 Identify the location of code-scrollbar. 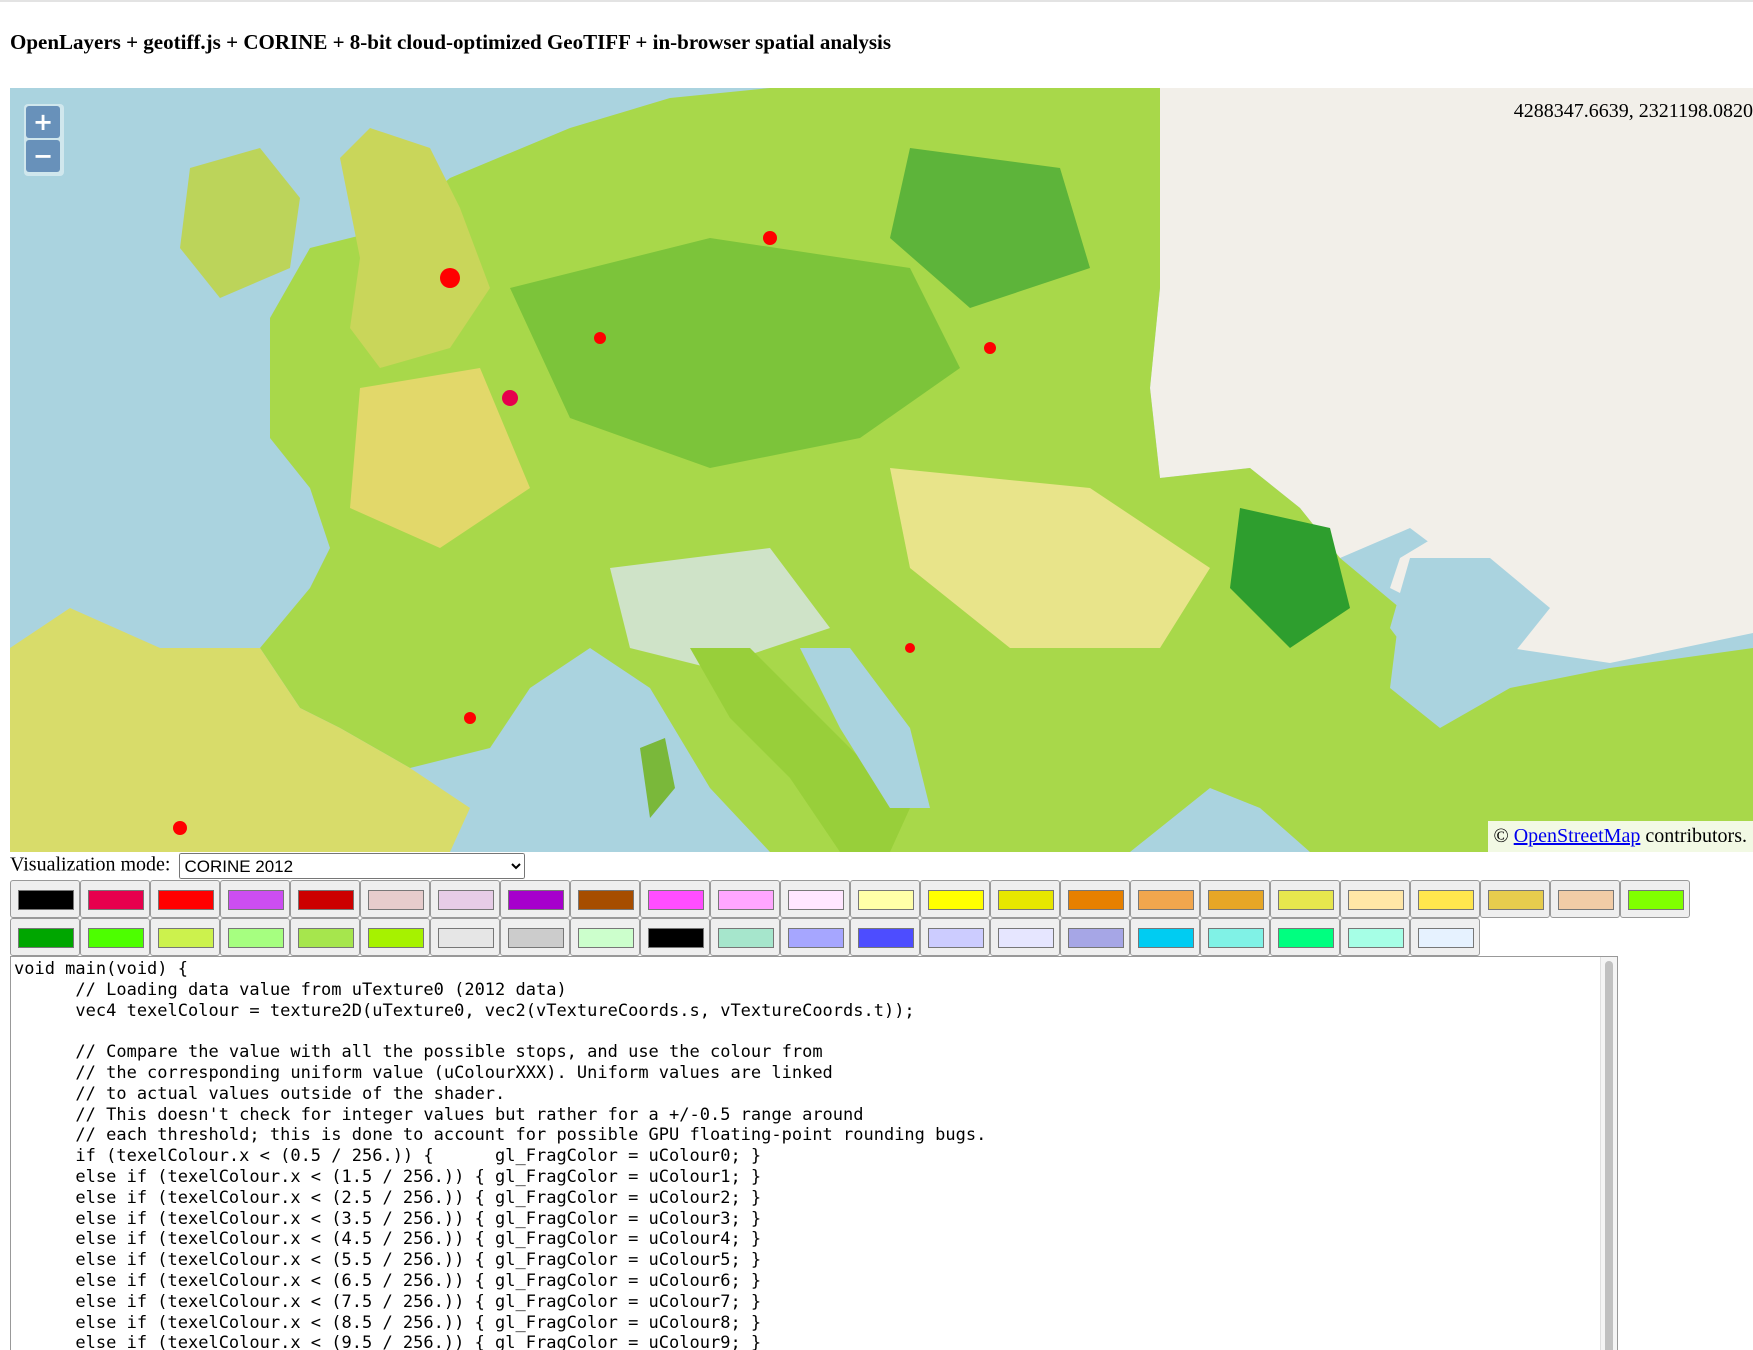
(1608, 1153).